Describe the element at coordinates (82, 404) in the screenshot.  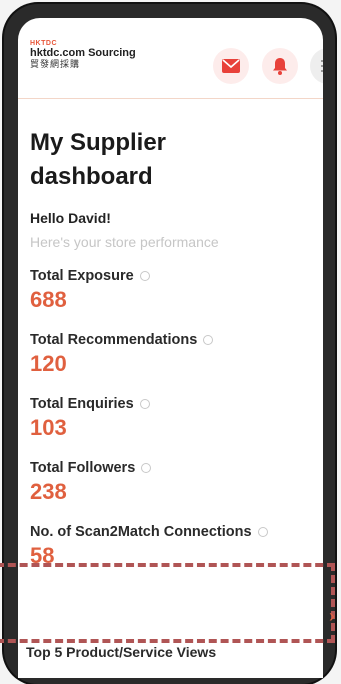
I see `metric-label: Total Enquiries` at that location.